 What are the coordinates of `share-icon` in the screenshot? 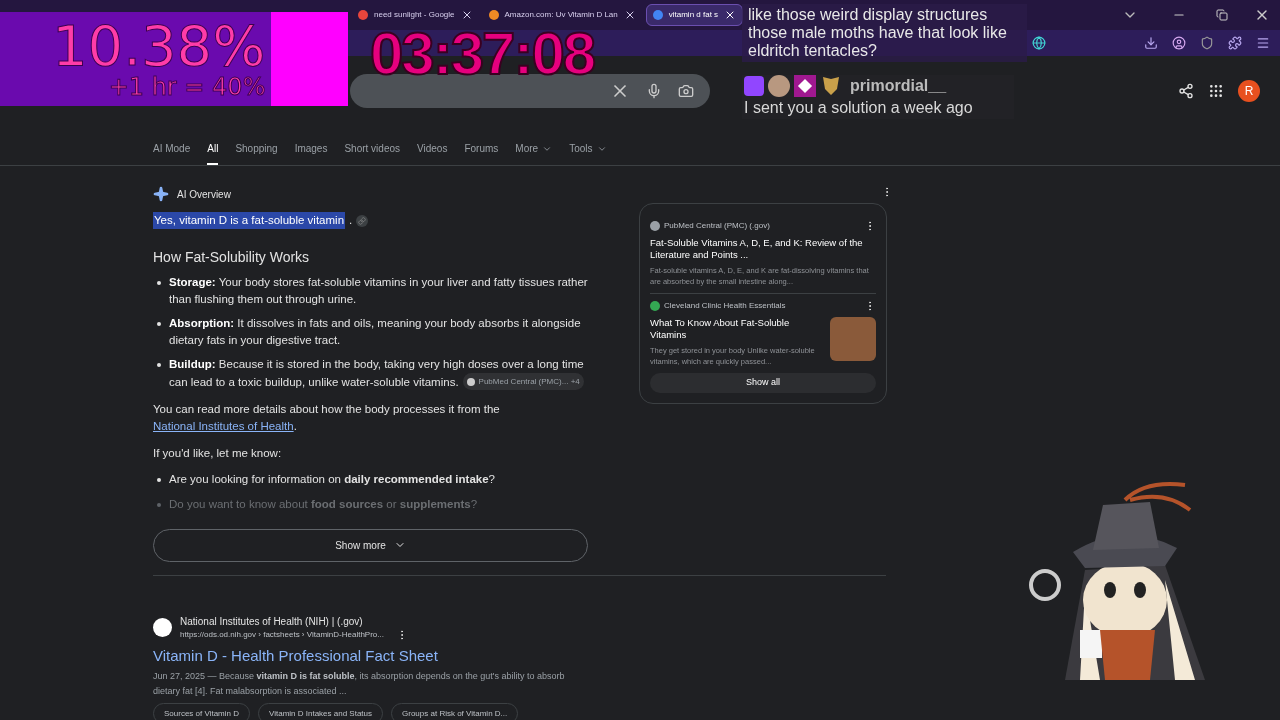 It's located at (1186, 91).